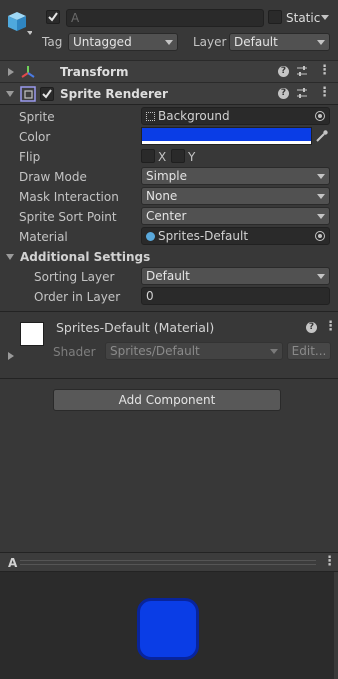 This screenshot has height=679, width=338. Describe the element at coordinates (226, 136) in the screenshot. I see `color-swatch` at that location.